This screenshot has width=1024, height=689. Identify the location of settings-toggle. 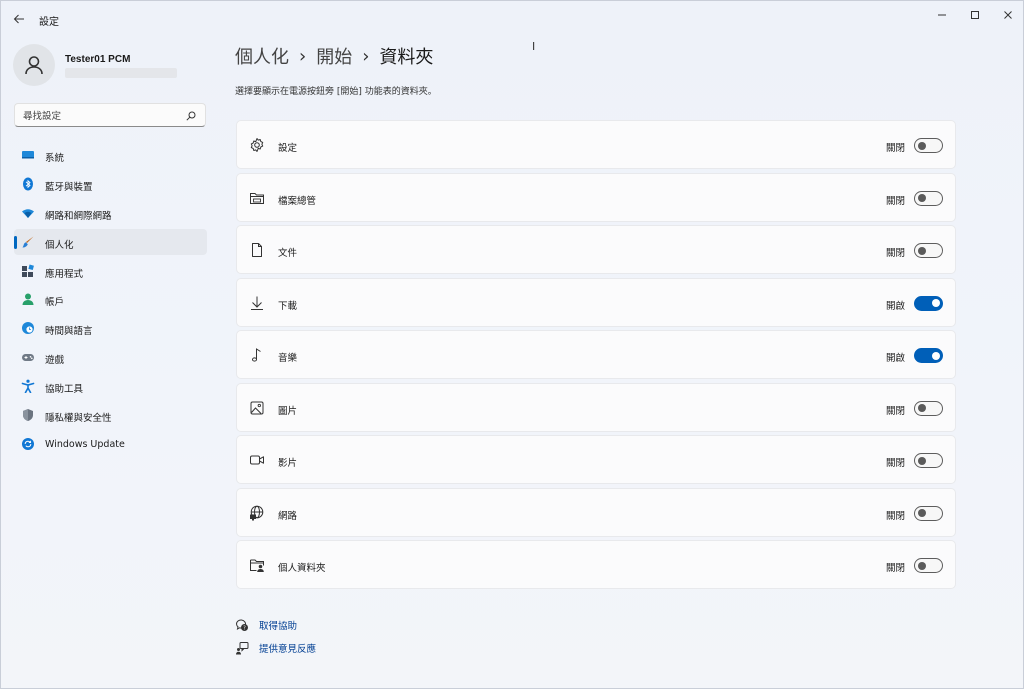
(928, 145).